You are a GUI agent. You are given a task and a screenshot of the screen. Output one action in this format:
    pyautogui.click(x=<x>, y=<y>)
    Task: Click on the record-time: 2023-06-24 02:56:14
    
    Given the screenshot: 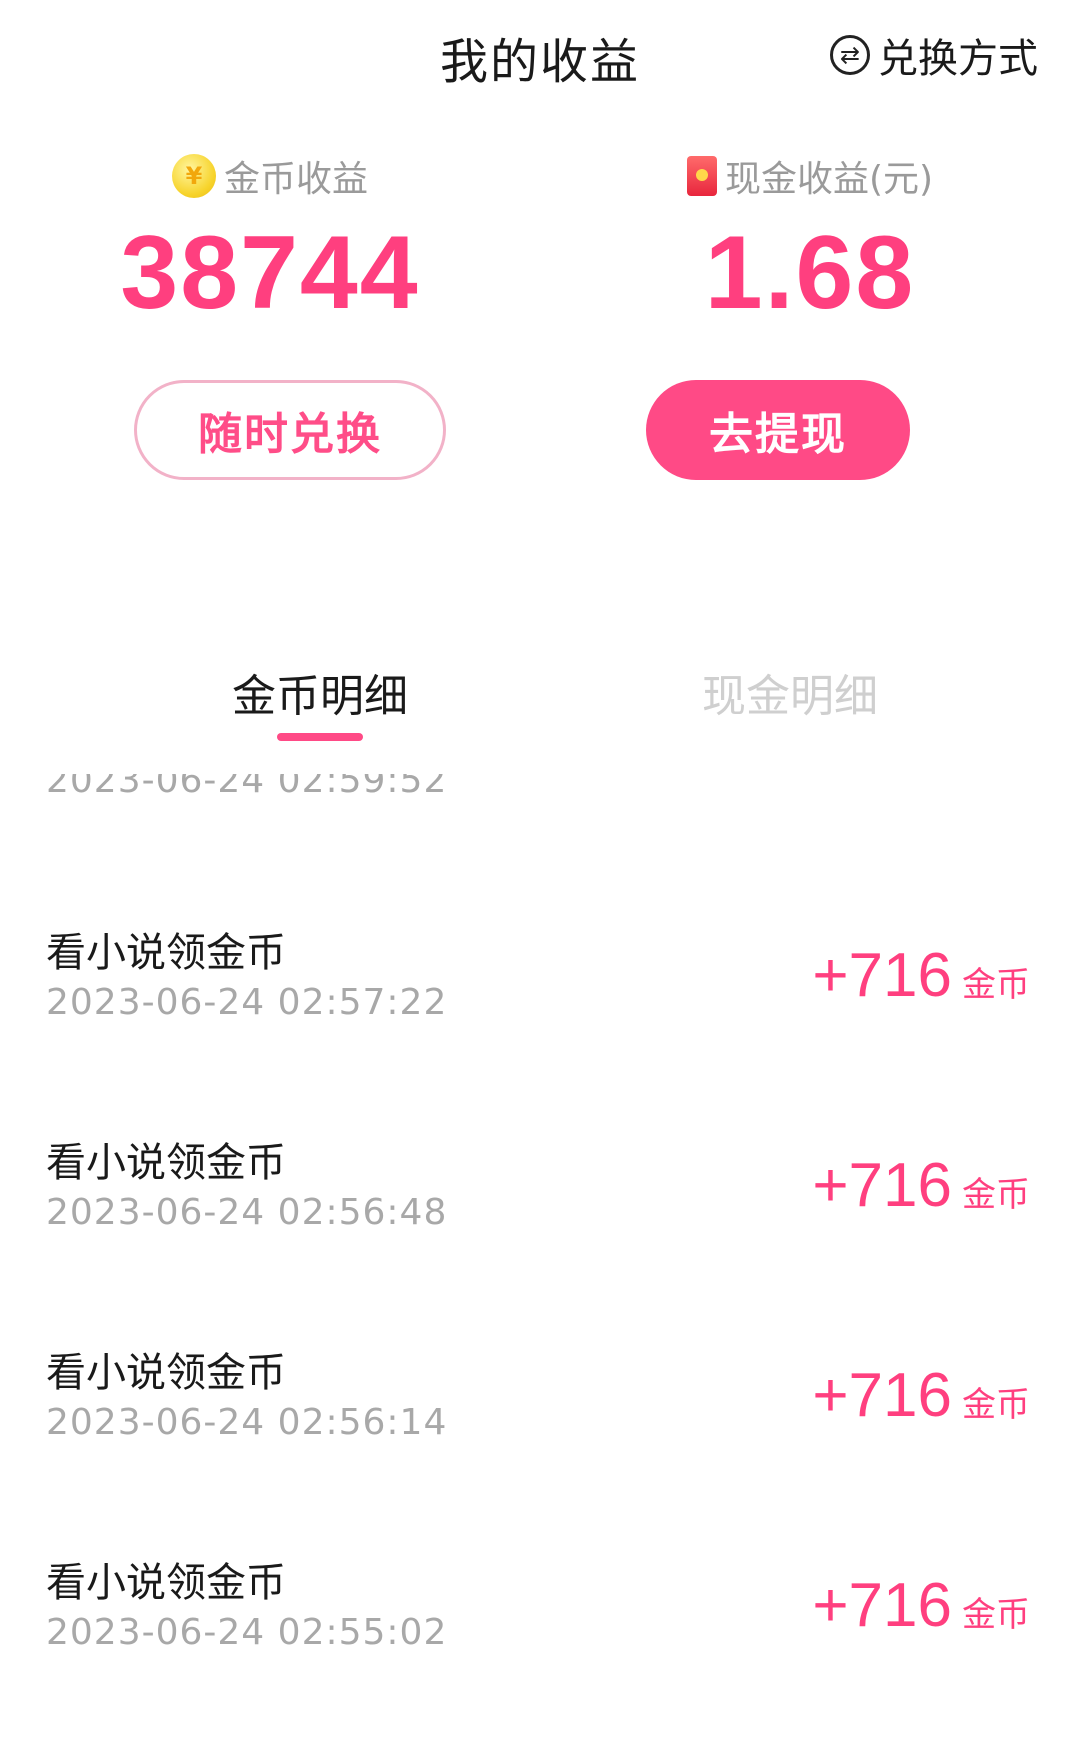 What is the action you would take?
    pyautogui.click(x=247, y=1422)
    